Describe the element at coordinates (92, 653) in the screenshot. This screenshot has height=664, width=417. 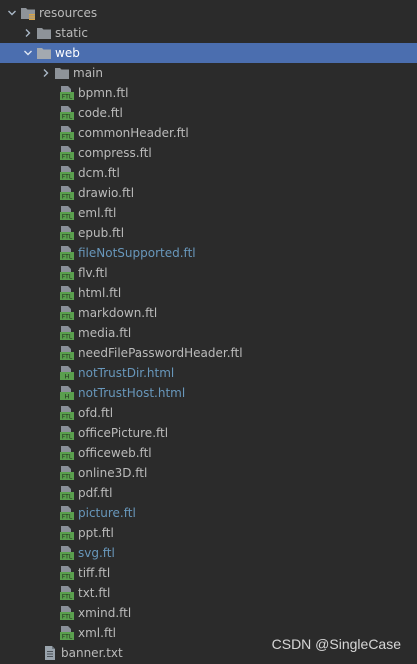
I see `tree-node-label: banner.txt` at that location.